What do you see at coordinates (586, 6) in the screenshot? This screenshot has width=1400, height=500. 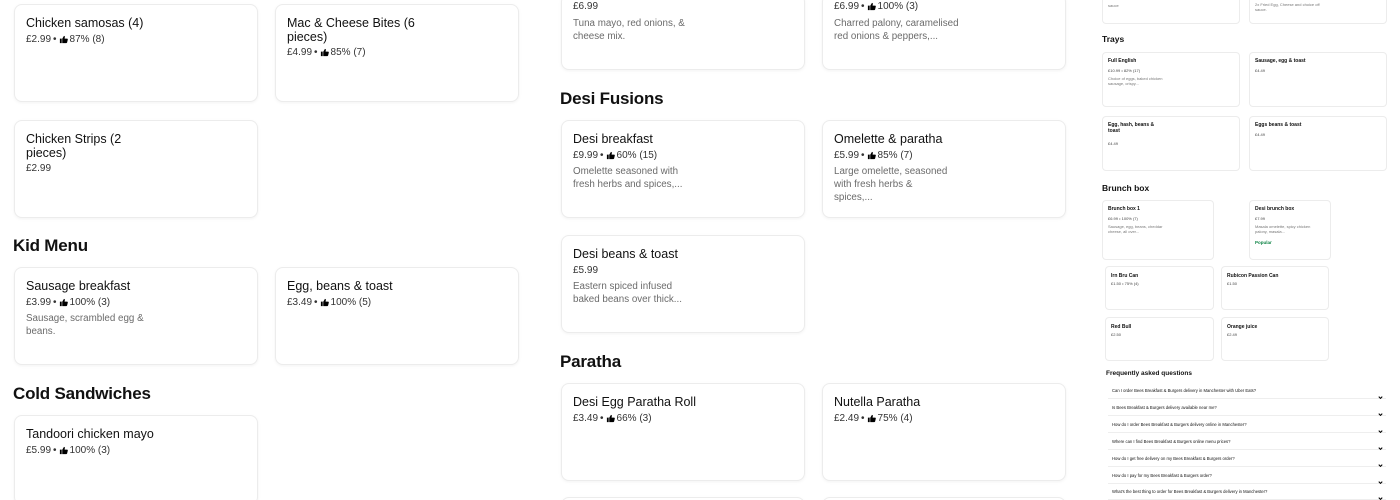 I see `item-price: £6.99` at bounding box center [586, 6].